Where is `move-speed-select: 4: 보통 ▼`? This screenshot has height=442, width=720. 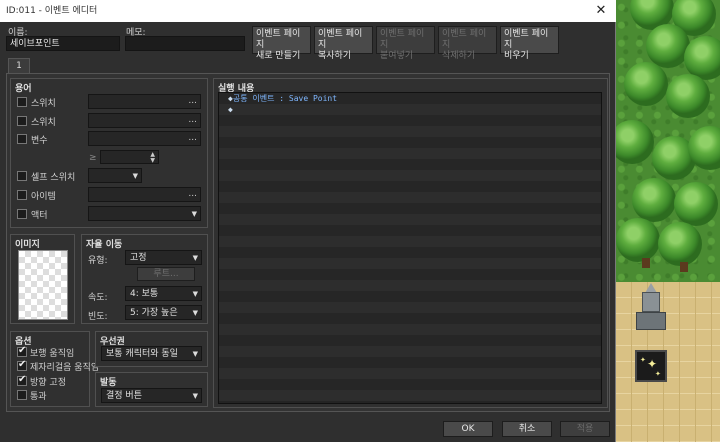 move-speed-select: 4: 보통 ▼ is located at coordinates (163, 293).